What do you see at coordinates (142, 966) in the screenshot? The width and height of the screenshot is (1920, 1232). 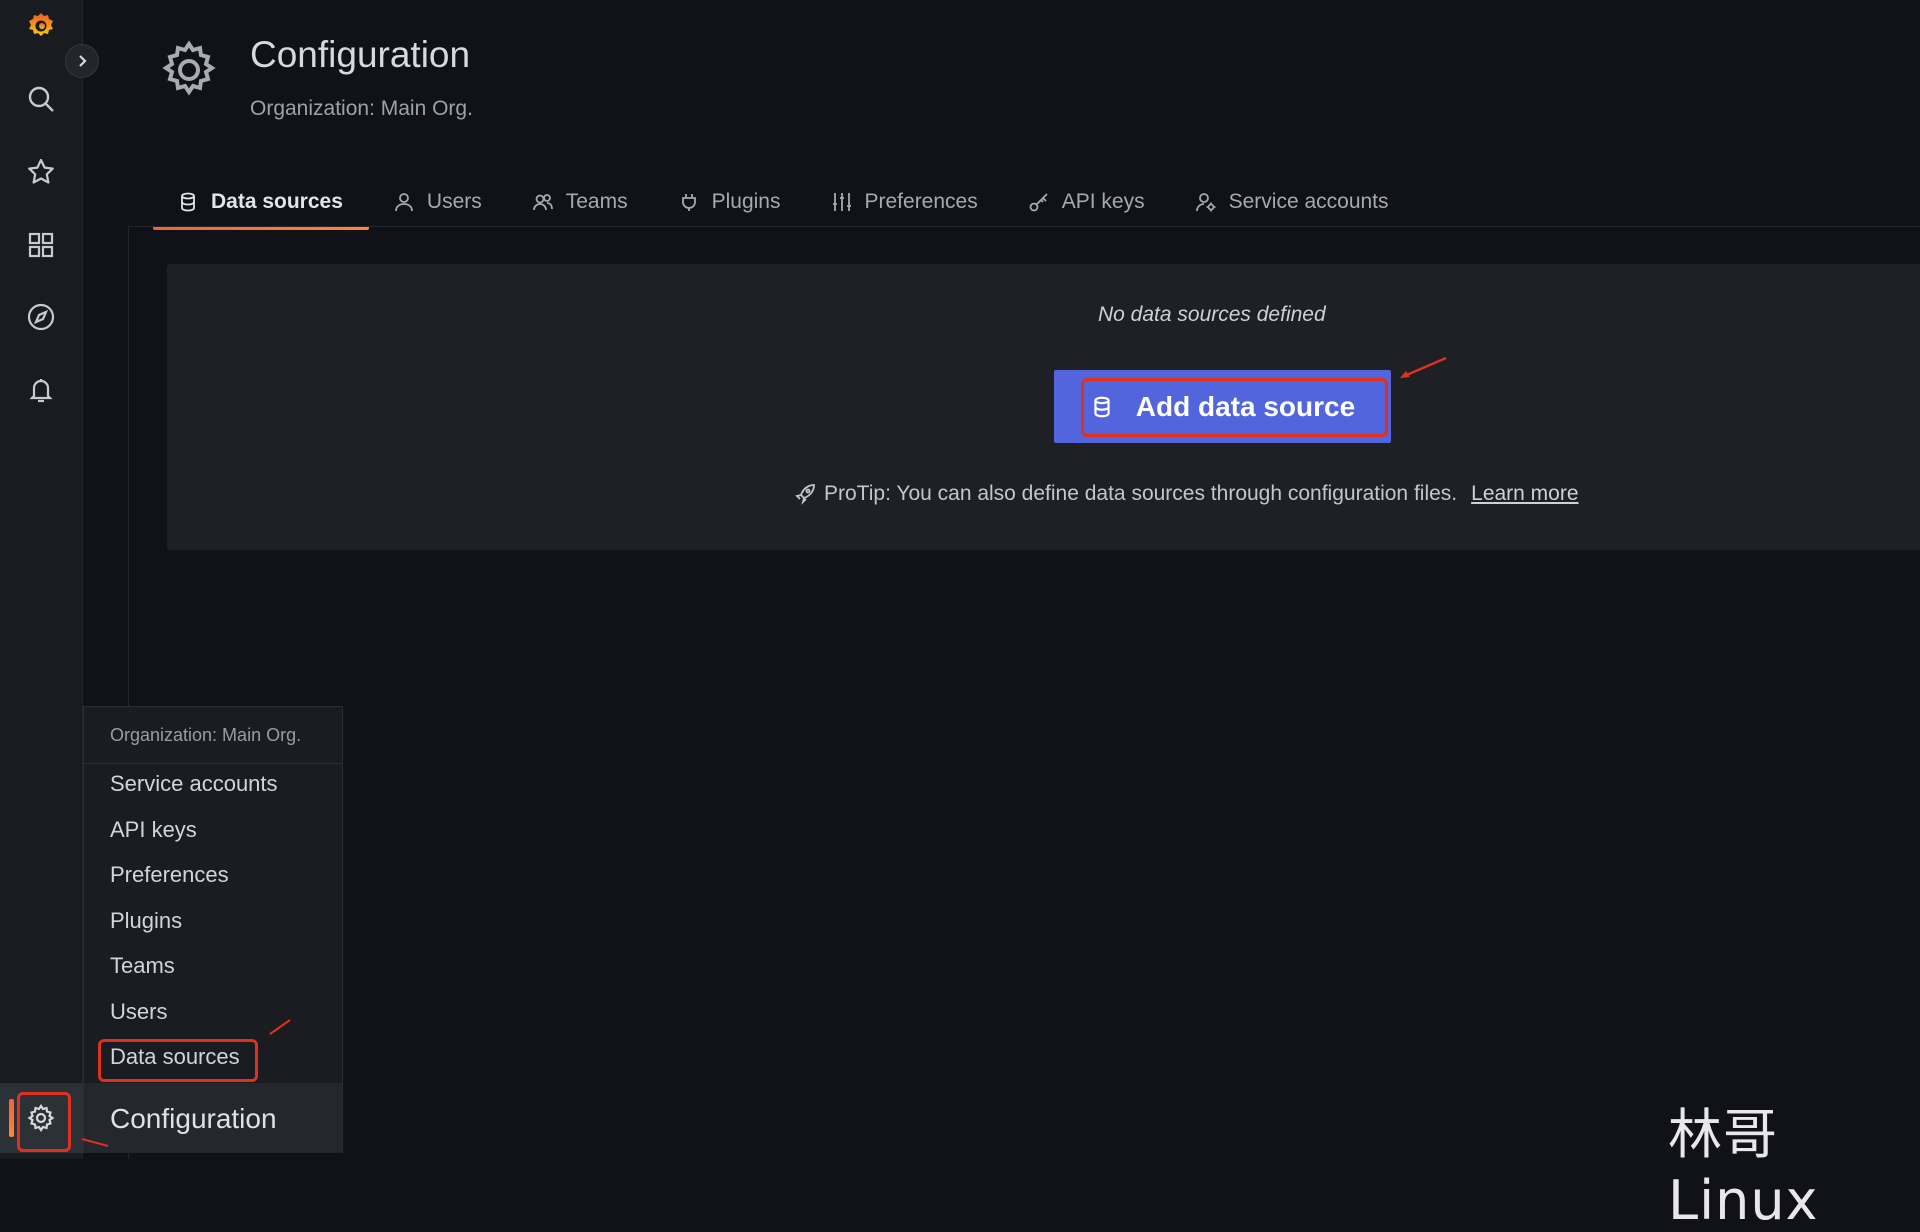 I see `flyout-item-teams: Teams` at bounding box center [142, 966].